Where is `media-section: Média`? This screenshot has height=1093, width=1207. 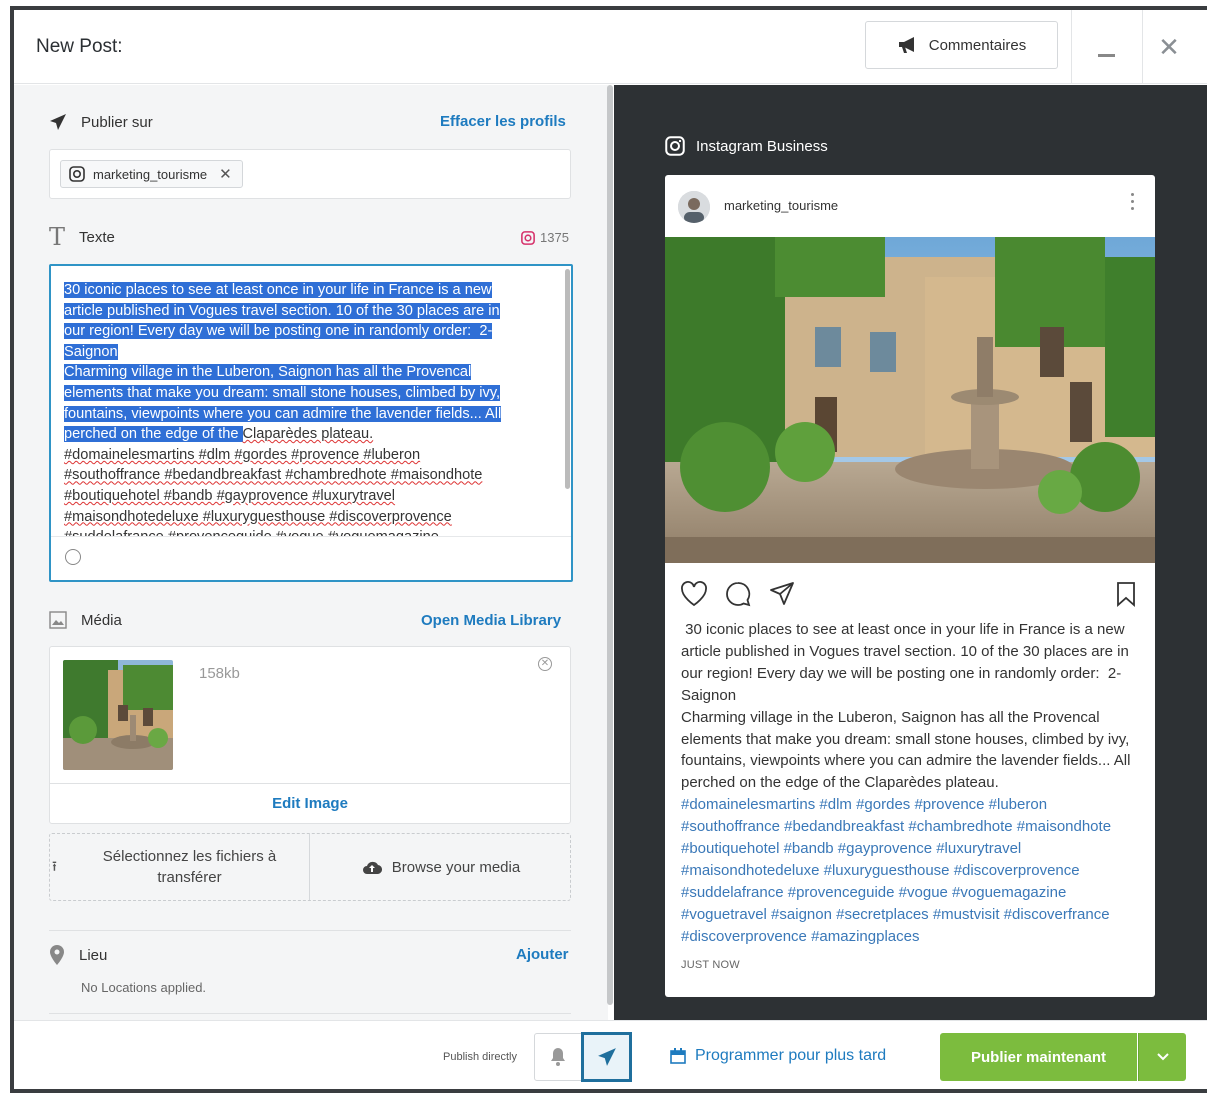 media-section: Média is located at coordinates (85, 620).